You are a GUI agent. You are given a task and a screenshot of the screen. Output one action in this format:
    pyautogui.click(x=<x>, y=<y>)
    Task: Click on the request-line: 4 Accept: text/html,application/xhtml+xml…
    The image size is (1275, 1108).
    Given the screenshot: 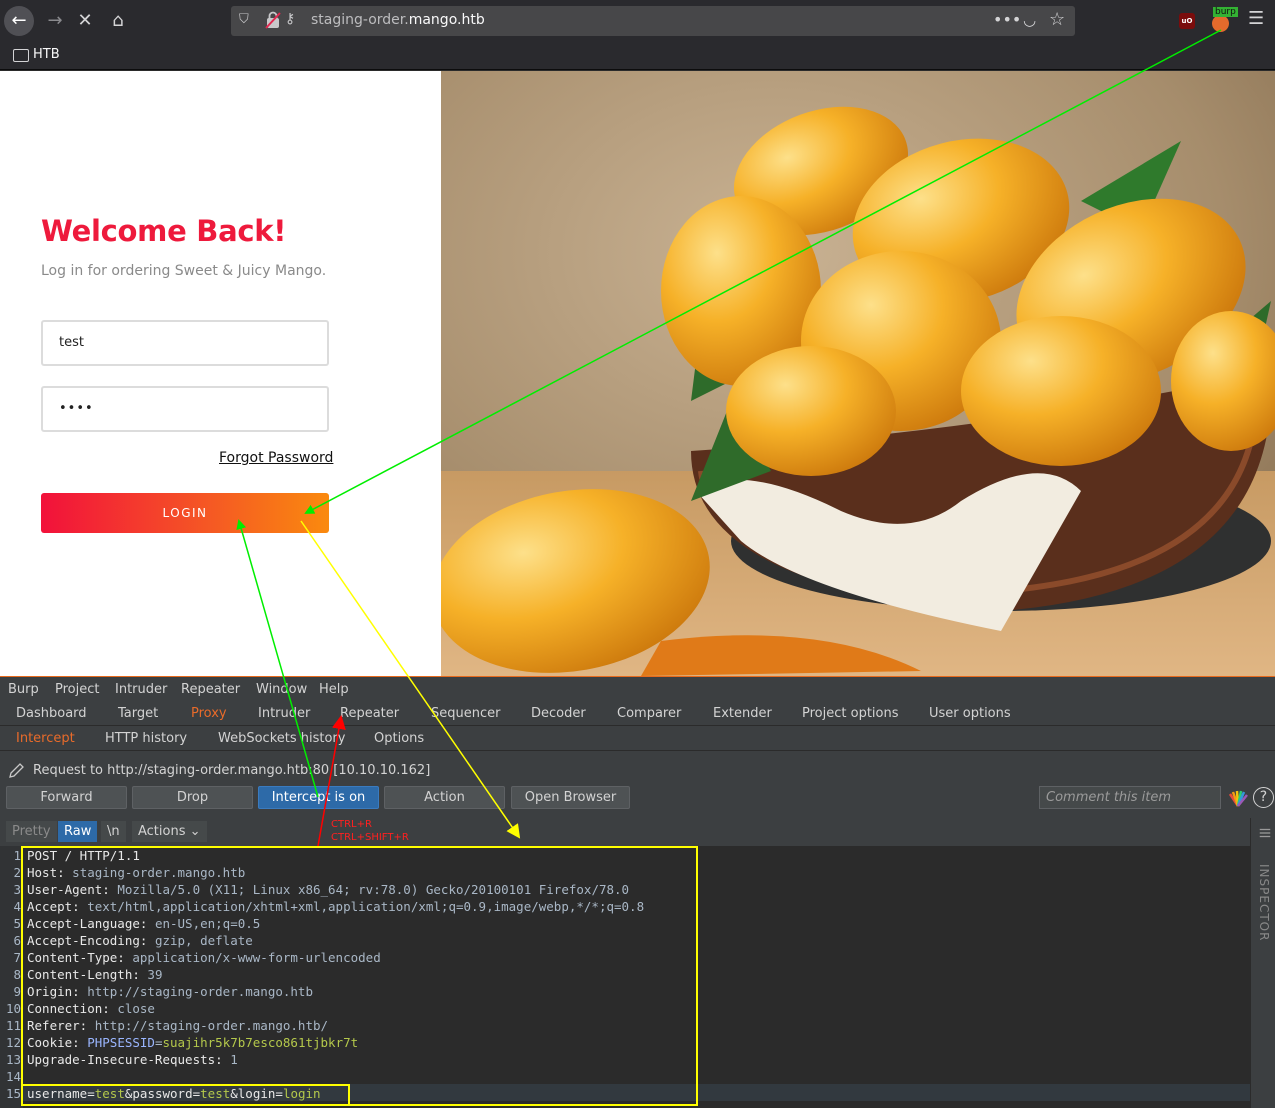 What is the action you would take?
    pyautogui.click(x=625, y=906)
    